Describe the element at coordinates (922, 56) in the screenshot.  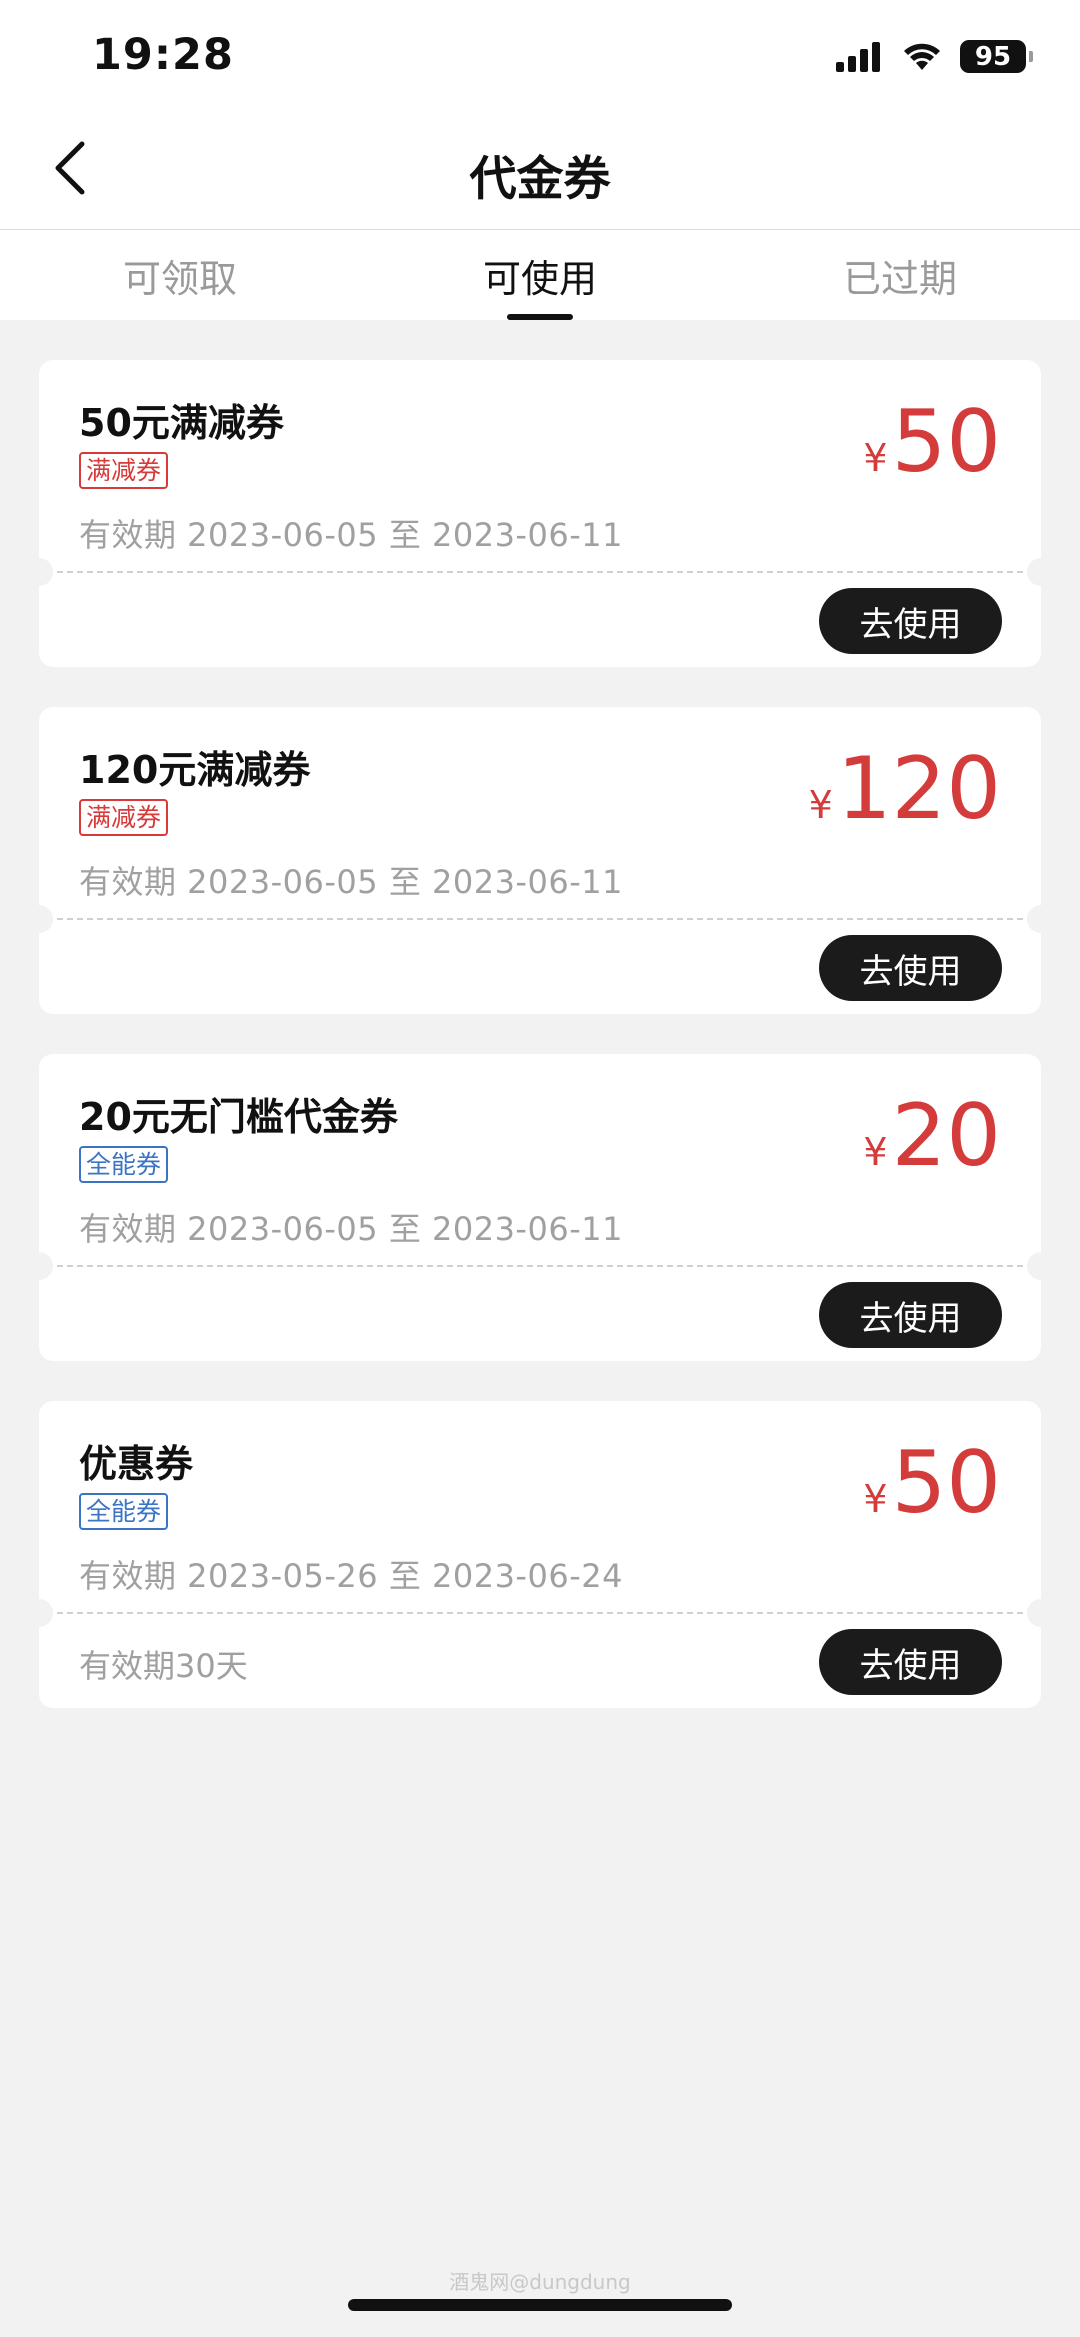
I see `wifi-icon` at that location.